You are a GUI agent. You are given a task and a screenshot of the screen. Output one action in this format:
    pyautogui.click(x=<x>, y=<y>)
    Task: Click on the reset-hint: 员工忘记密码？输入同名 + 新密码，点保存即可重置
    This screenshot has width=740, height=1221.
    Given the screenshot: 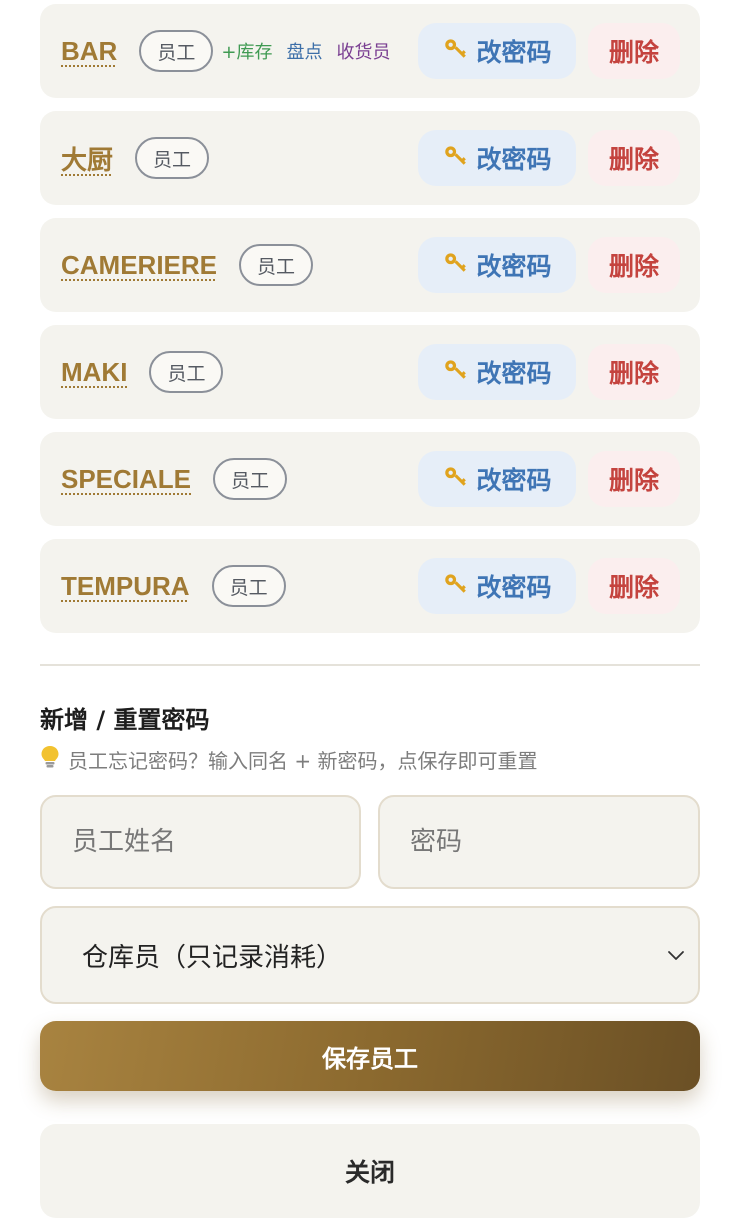 What is the action you would take?
    pyautogui.click(x=288, y=759)
    